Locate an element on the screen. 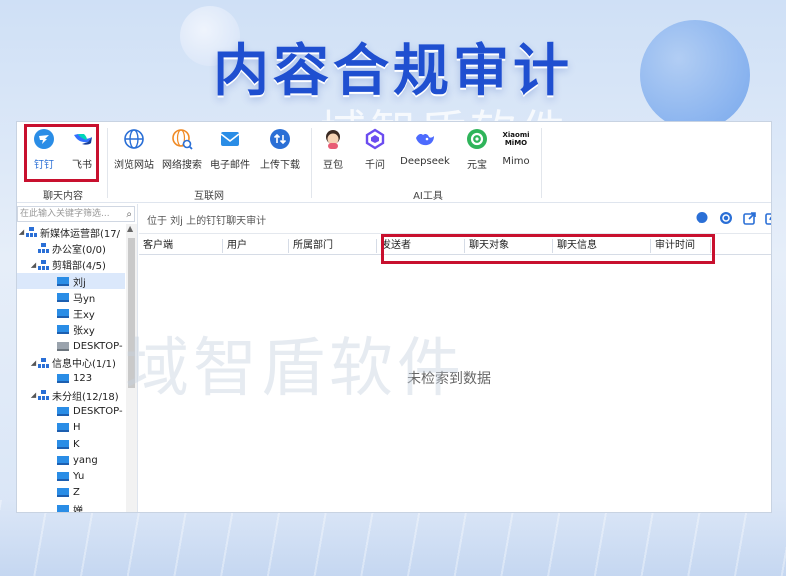 Image resolution: width=786 pixels, height=576 pixels. tree-device-row: Z is located at coordinates (71, 493).